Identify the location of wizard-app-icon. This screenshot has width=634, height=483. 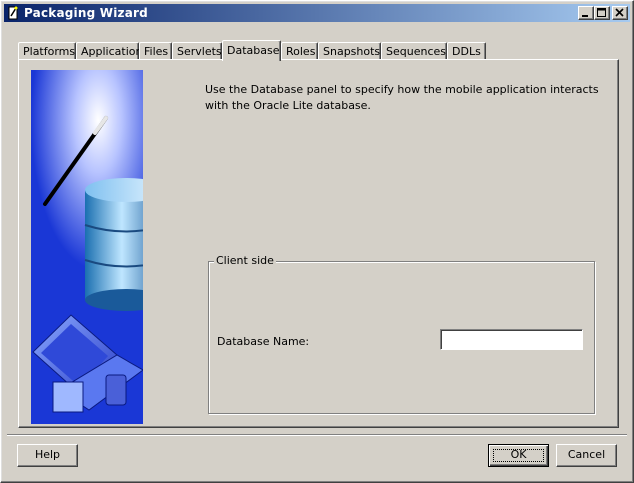
(13, 13).